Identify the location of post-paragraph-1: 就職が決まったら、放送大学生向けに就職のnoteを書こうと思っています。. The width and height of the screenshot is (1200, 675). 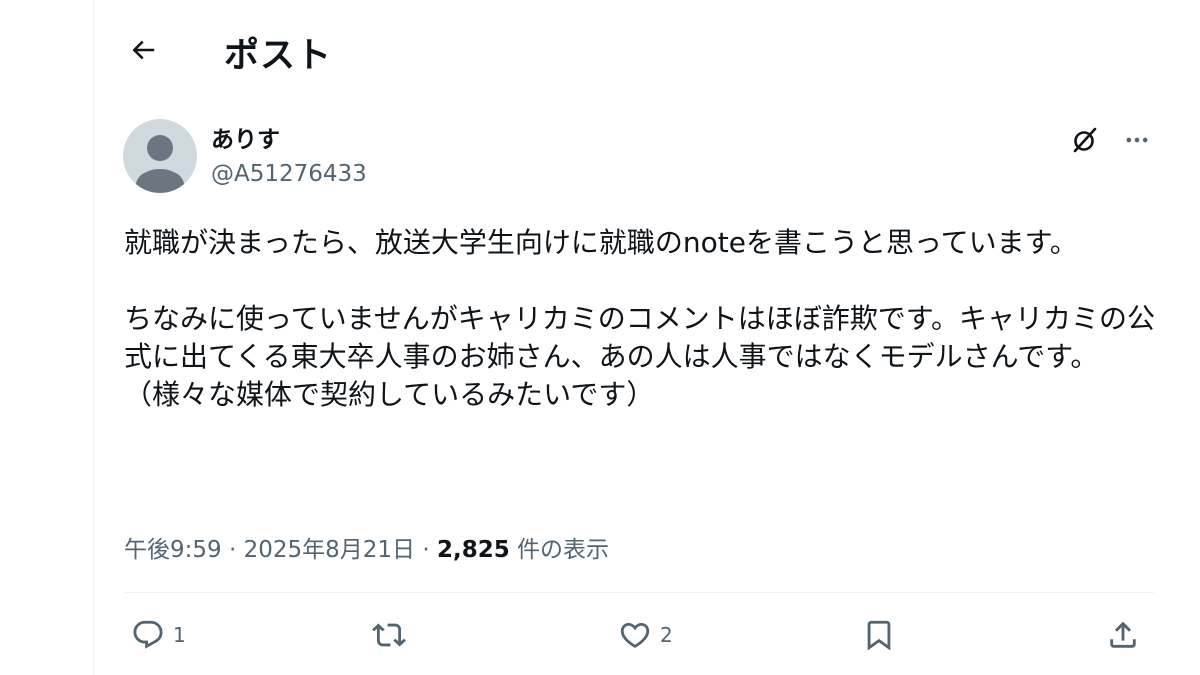
(601, 242).